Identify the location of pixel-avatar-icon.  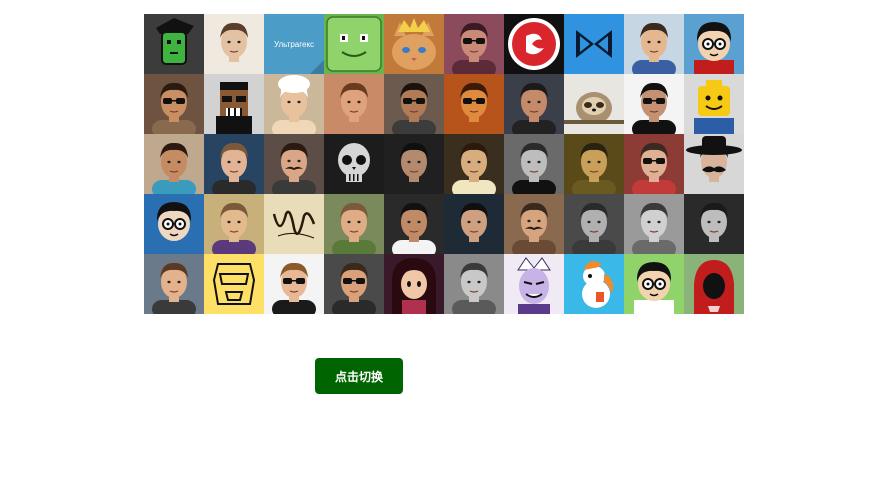
(234, 104).